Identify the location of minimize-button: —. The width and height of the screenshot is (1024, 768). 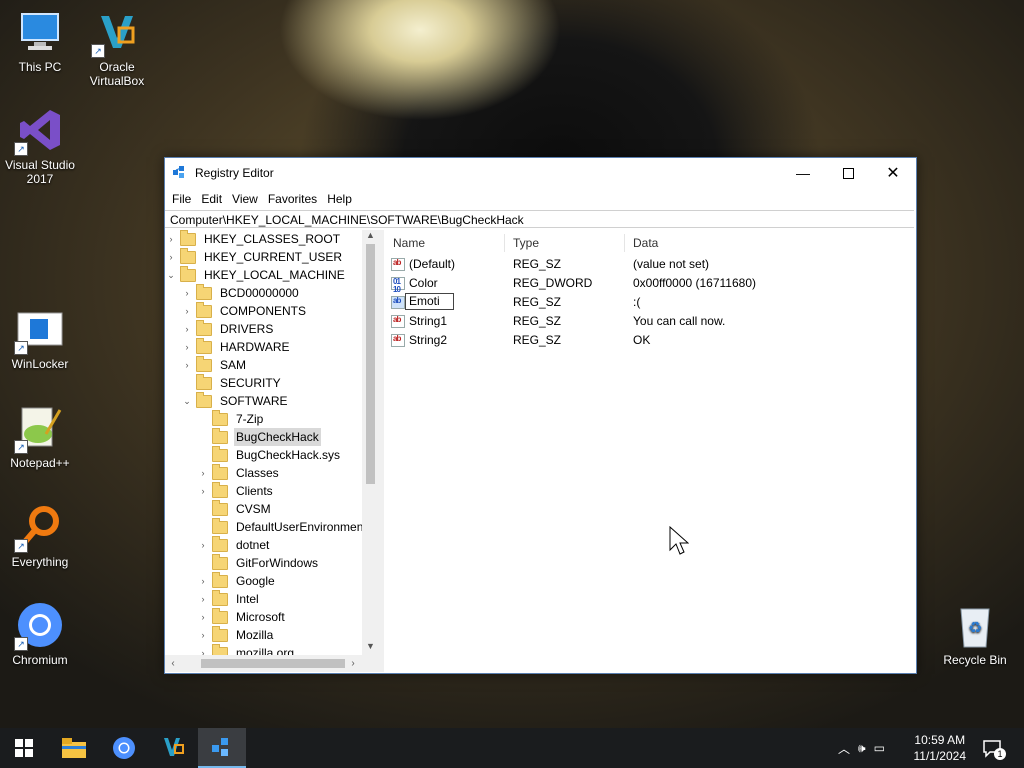
(803, 173).